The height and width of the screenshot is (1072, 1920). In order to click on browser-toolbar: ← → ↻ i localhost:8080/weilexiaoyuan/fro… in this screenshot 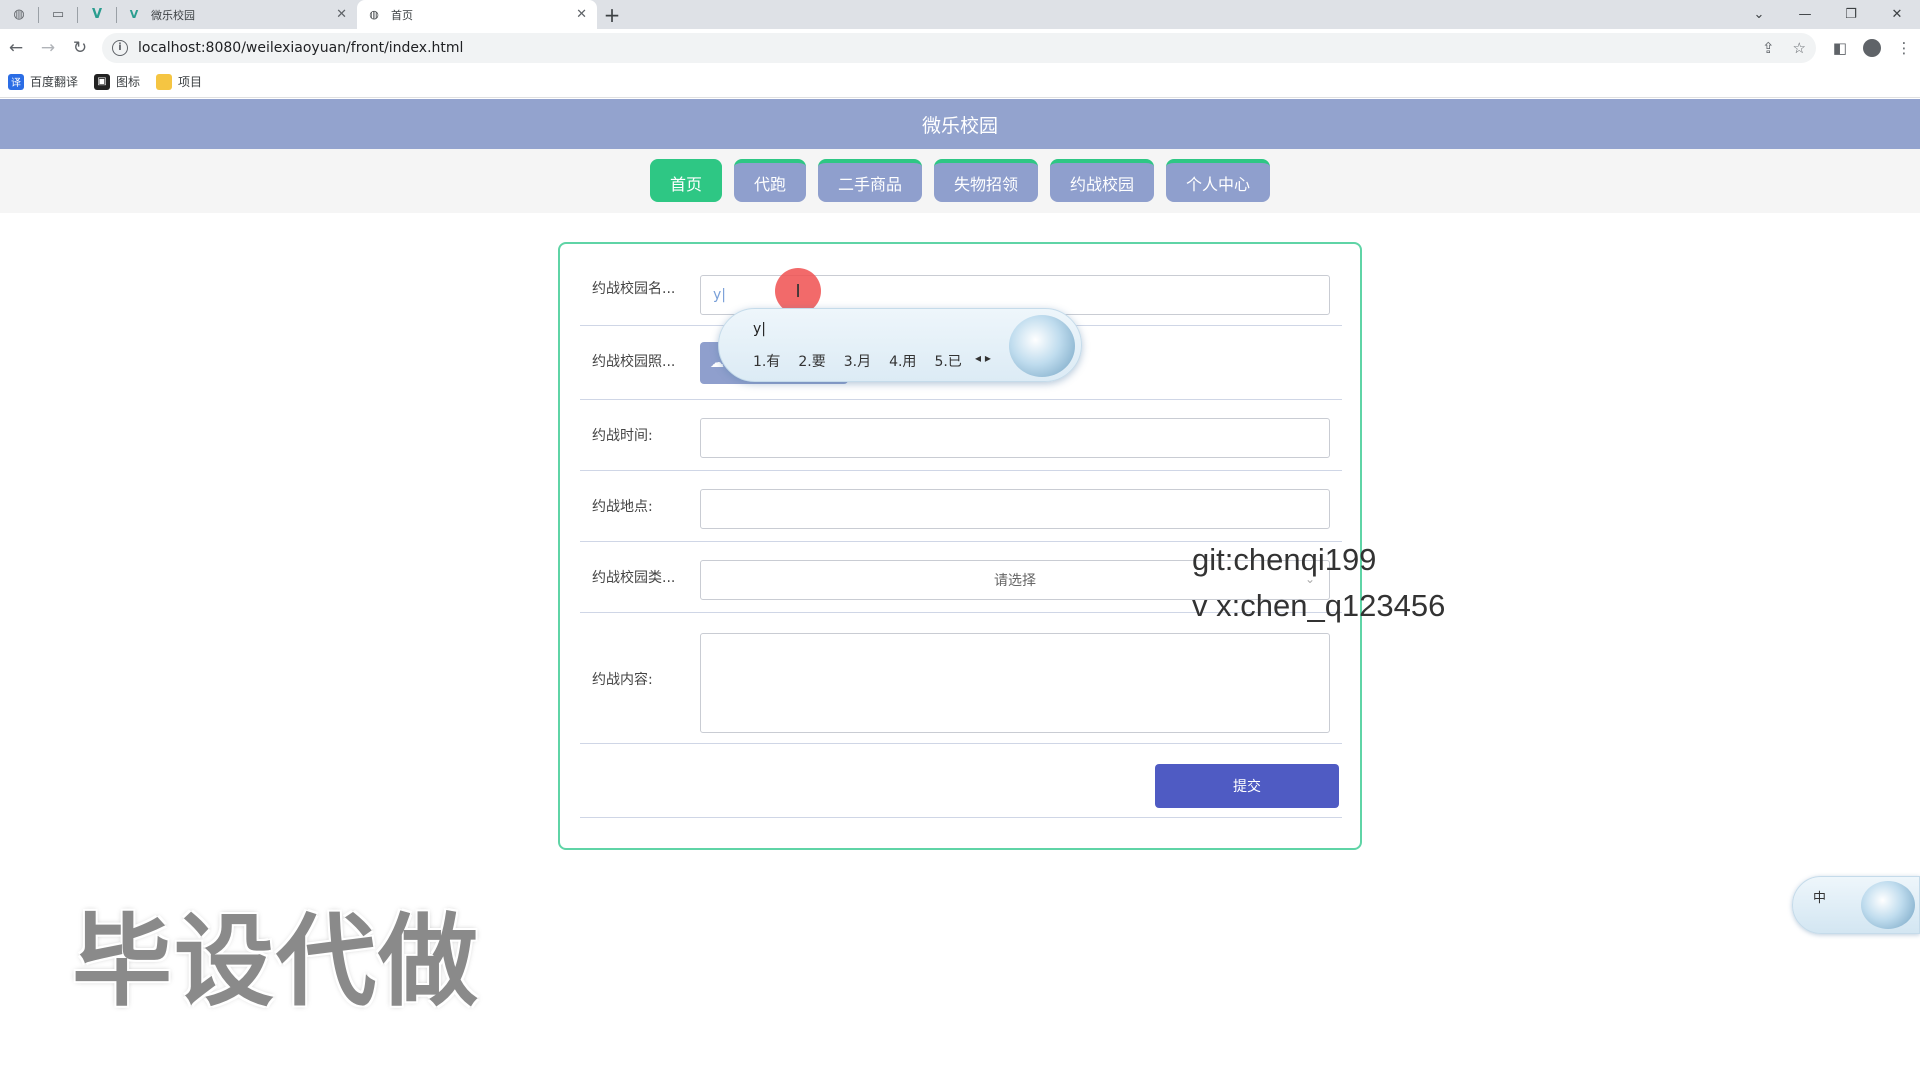, I will do `click(960, 47)`.